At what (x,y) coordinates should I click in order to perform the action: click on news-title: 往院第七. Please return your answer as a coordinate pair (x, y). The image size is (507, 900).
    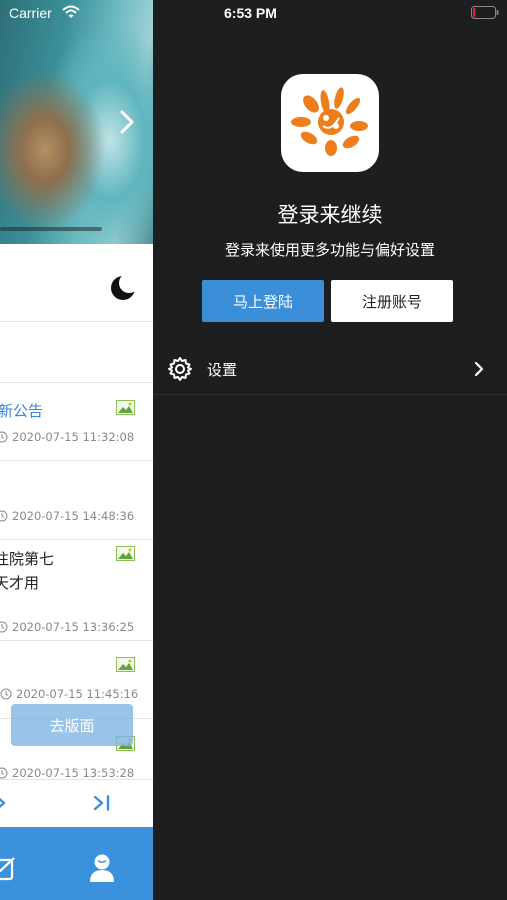
    Looking at the image, I should click on (27, 559).